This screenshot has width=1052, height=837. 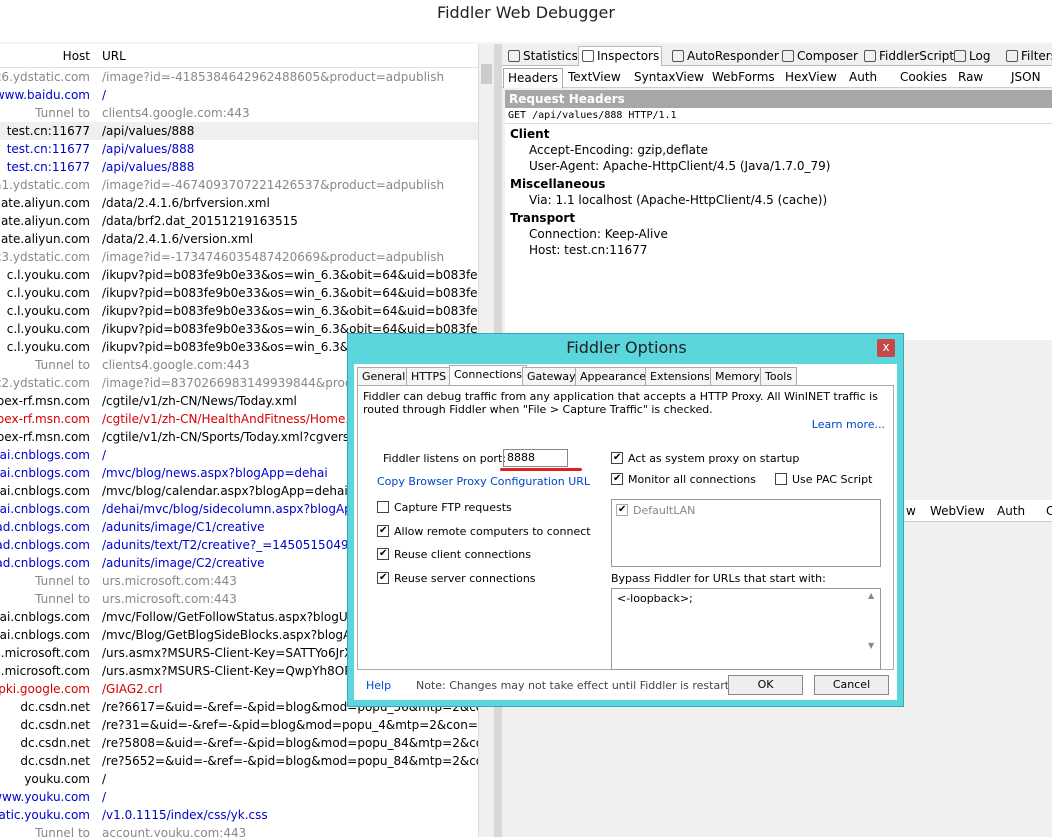 I want to click on session-row: www.youku.com /, so click(x=239, y=797).